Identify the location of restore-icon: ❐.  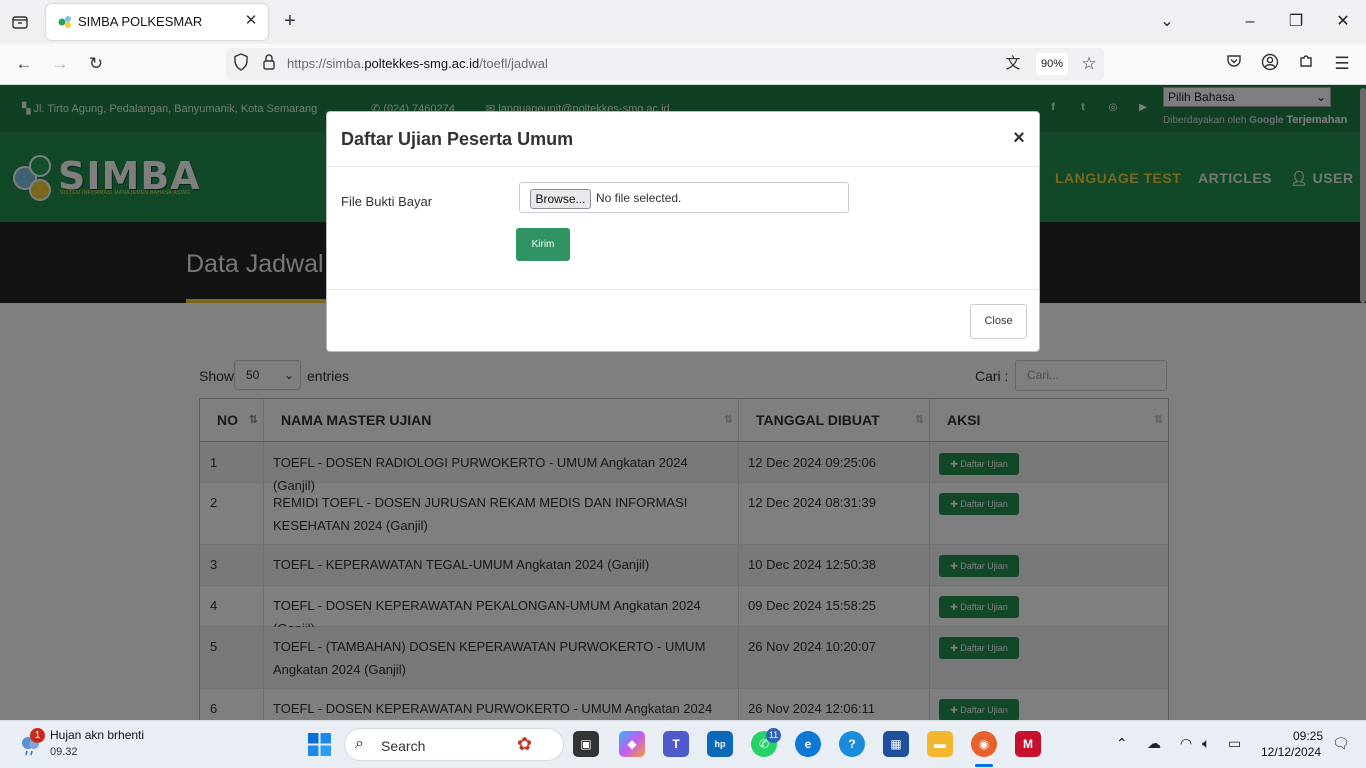
(1296, 22).